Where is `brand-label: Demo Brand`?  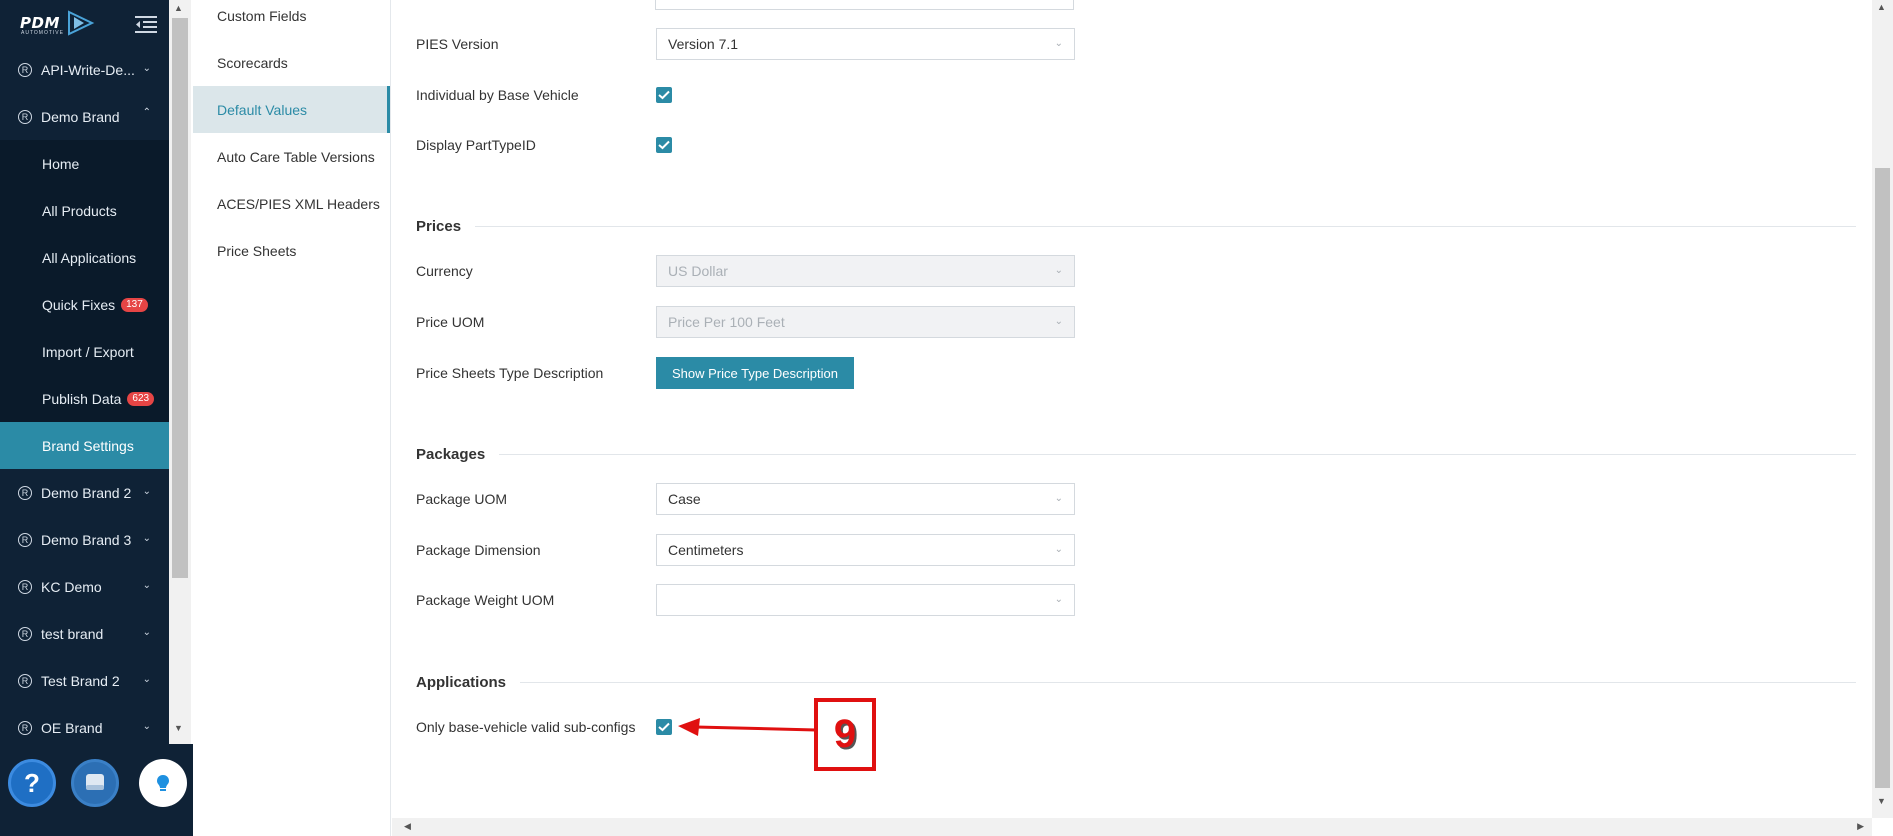
brand-label: Demo Brand is located at coordinates (80, 116).